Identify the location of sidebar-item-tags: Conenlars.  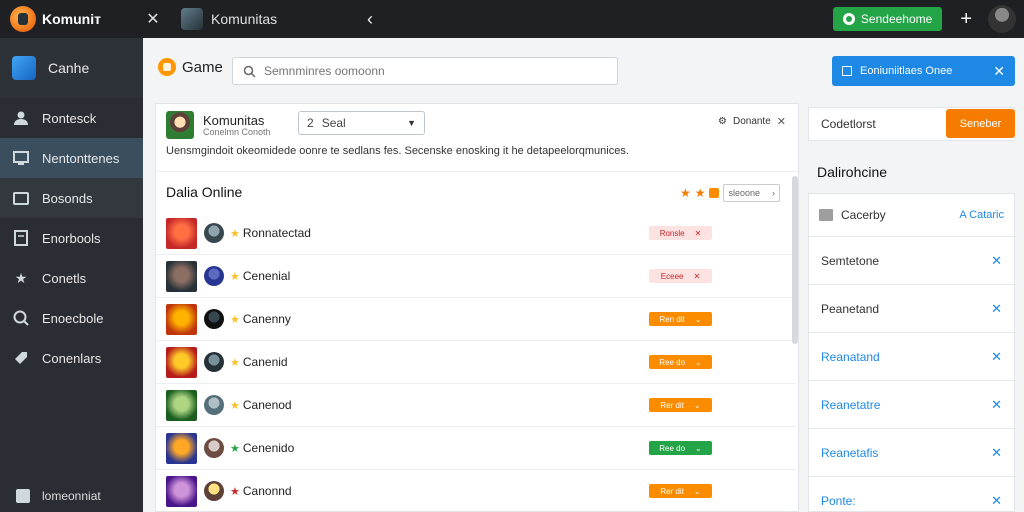
(71, 358).